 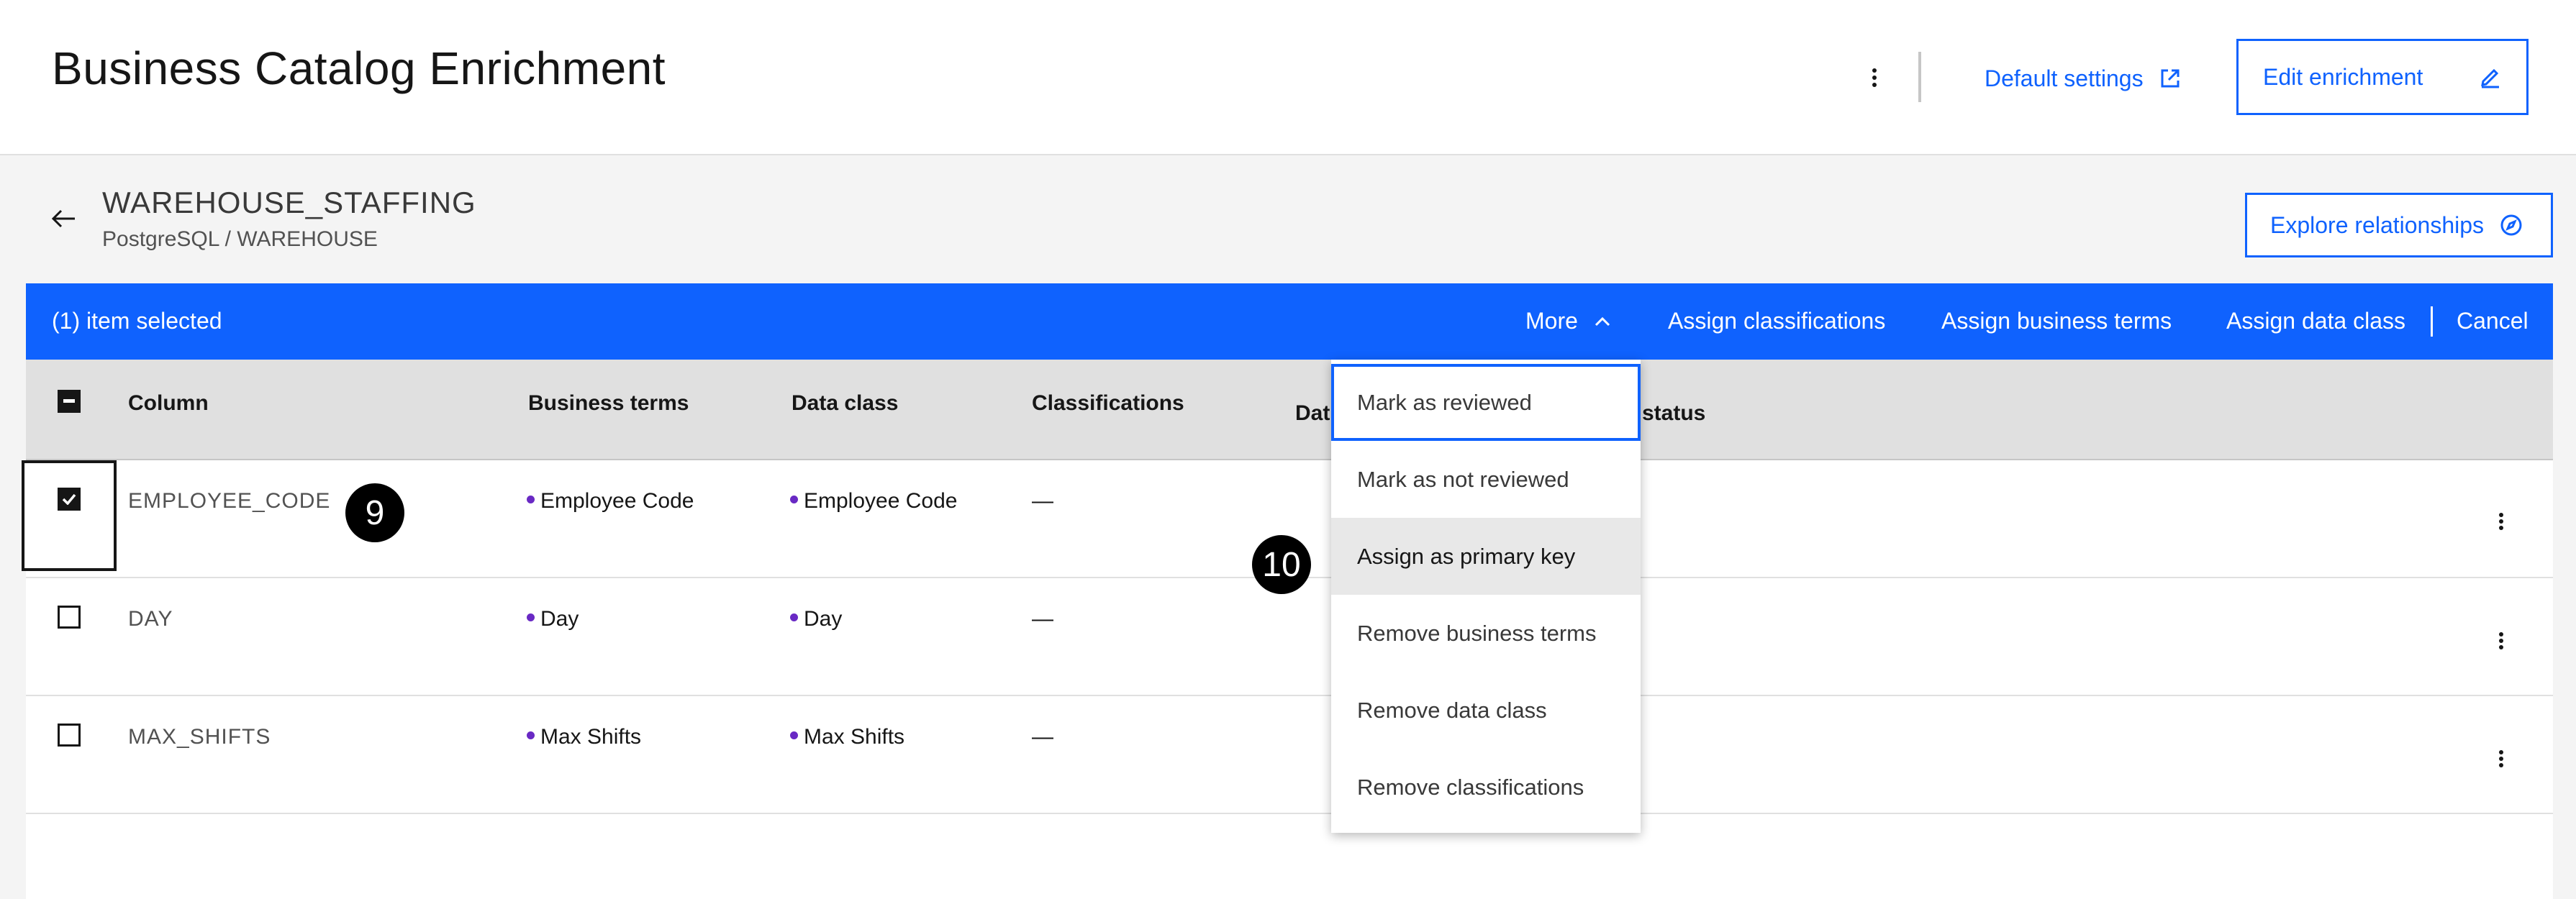 I want to click on minus-icon, so click(x=69, y=401).